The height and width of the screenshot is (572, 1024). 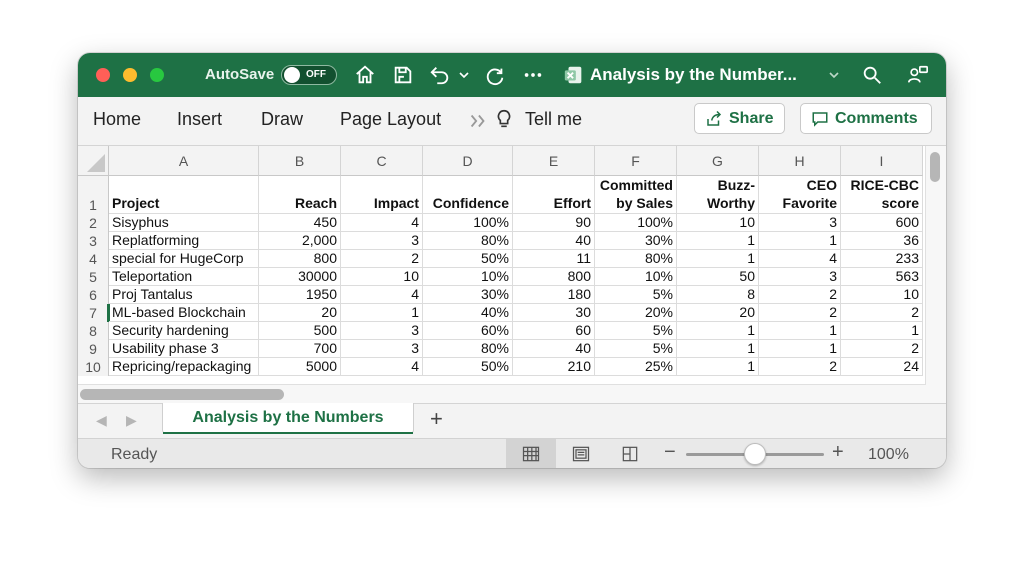 I want to click on value-cell: 25%, so click(x=636, y=367).